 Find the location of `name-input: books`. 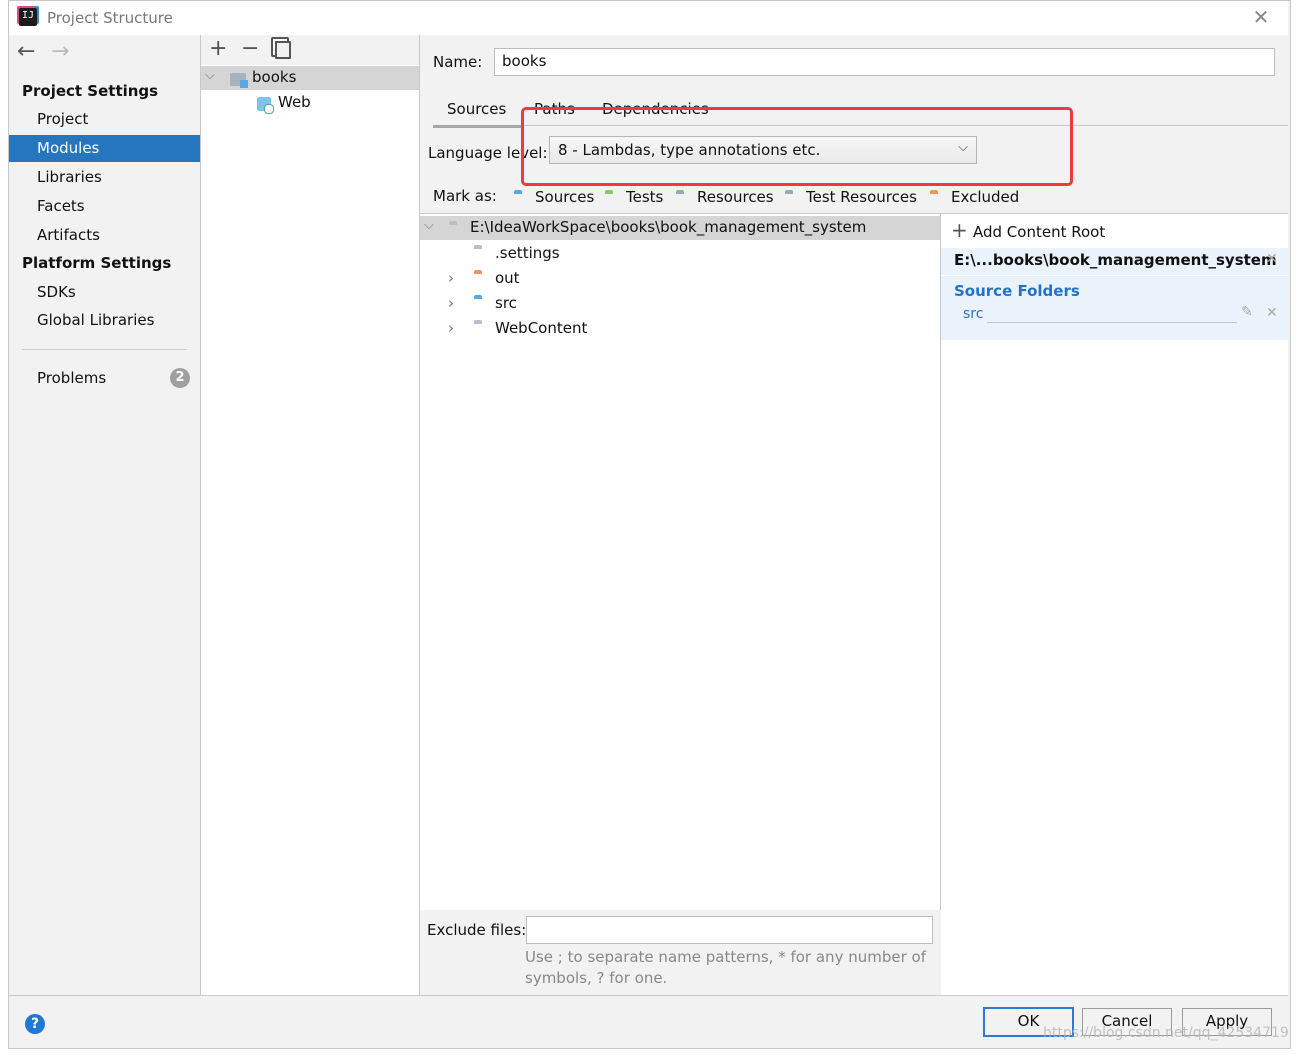

name-input: books is located at coordinates (884, 62).